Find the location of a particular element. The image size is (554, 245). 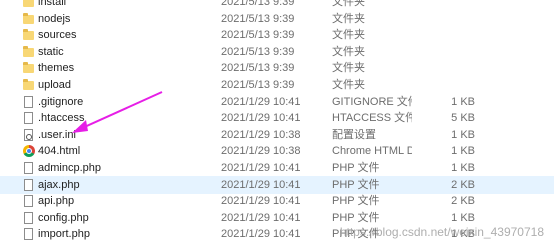

file-name: sources is located at coordinates (57, 35).